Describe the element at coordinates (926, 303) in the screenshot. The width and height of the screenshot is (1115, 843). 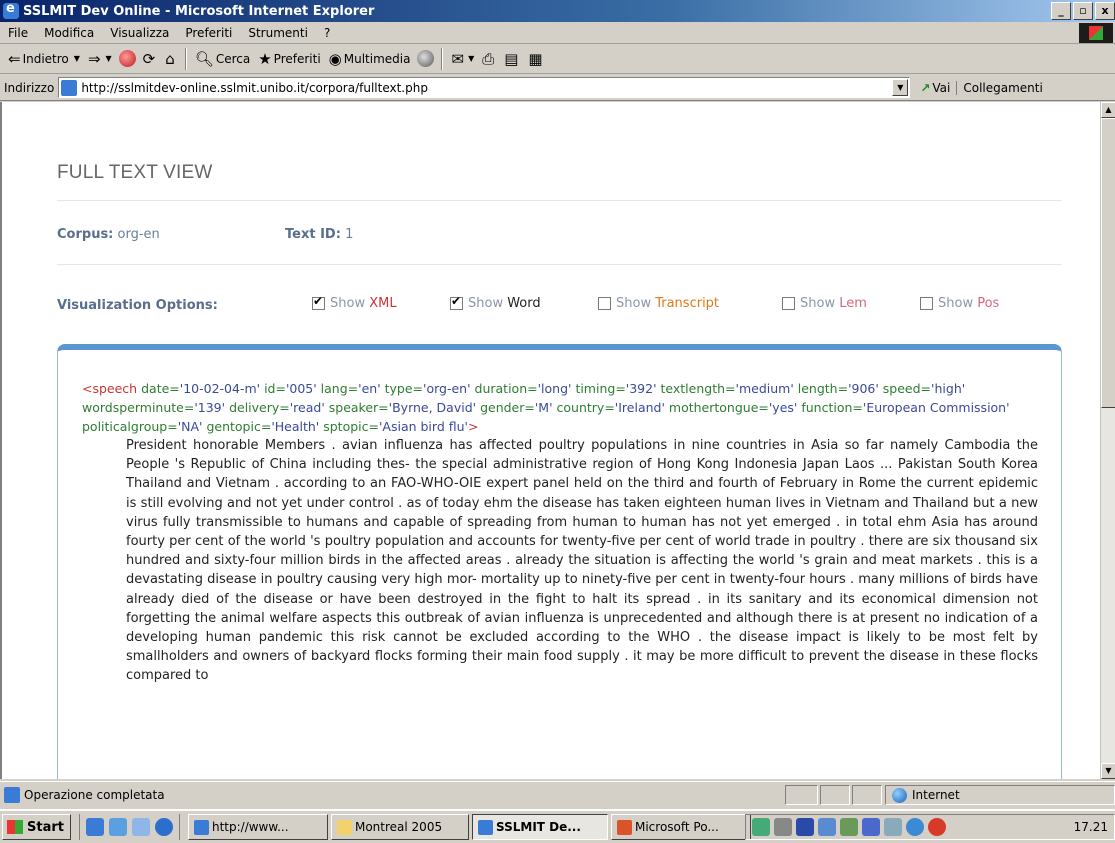
I see `checkbox-pos` at that location.